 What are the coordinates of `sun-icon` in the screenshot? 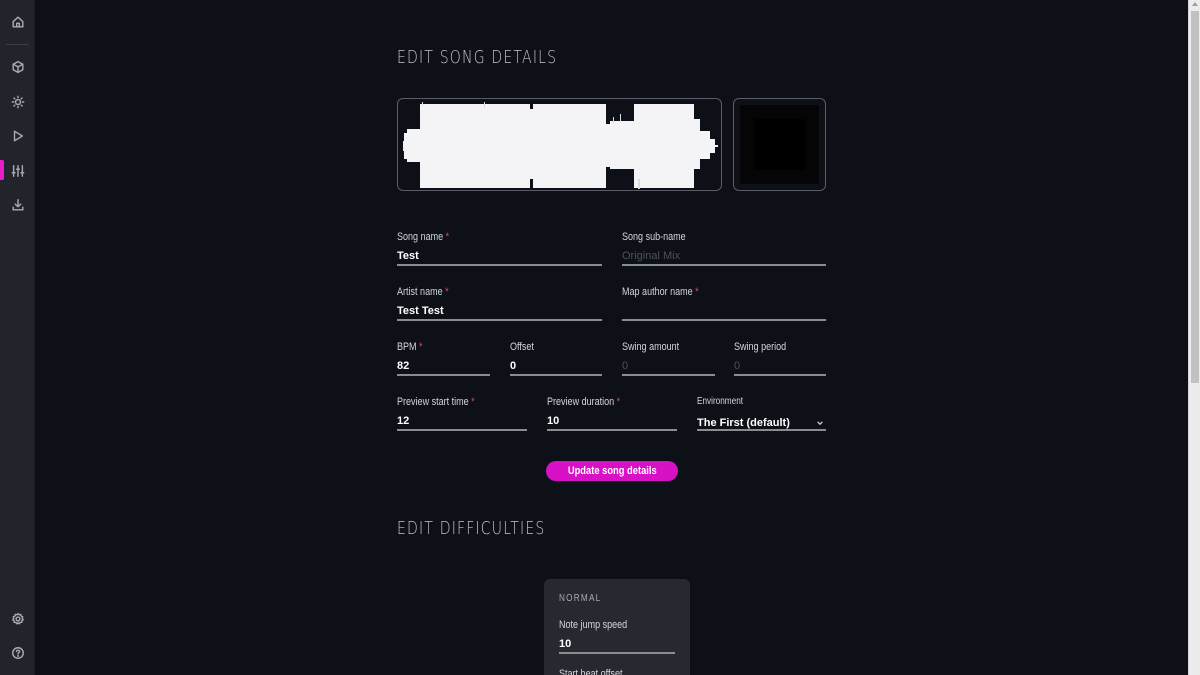 It's located at (17, 102).